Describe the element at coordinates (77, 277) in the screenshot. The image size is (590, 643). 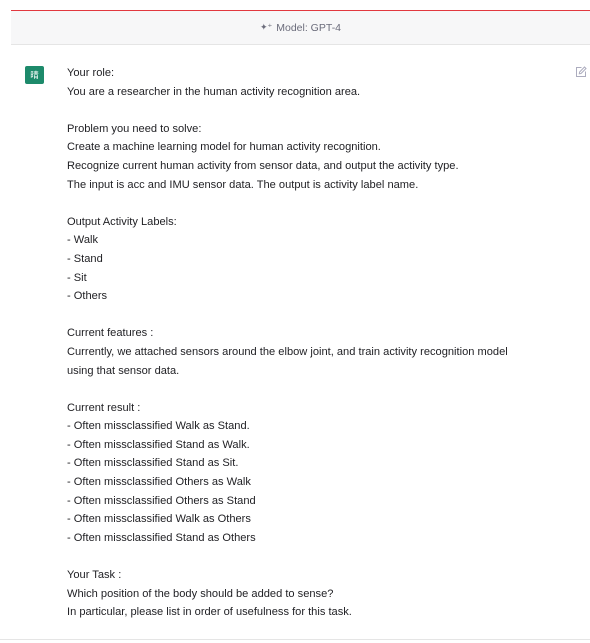
I see `message-line: - Sit` at that location.